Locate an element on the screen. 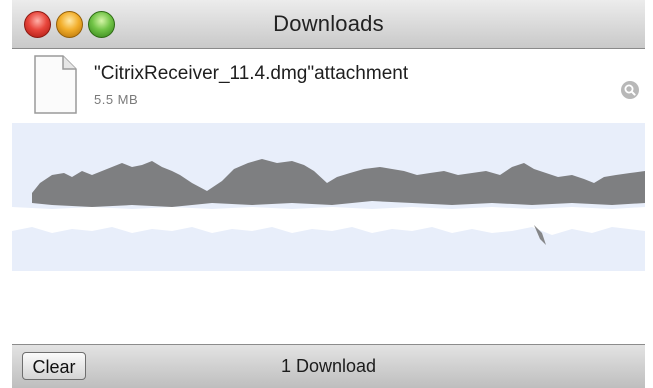  title-bar: Downloads is located at coordinates (328, 24).